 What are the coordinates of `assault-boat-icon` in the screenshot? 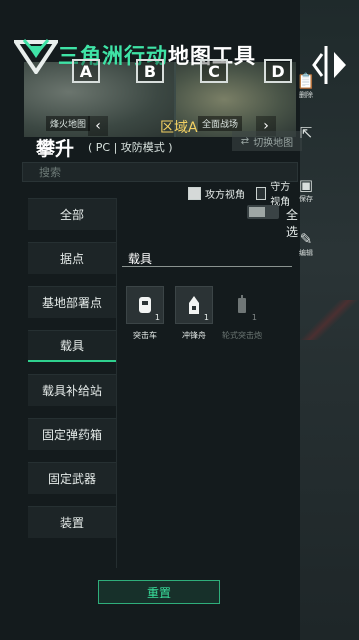 It's located at (194, 305).